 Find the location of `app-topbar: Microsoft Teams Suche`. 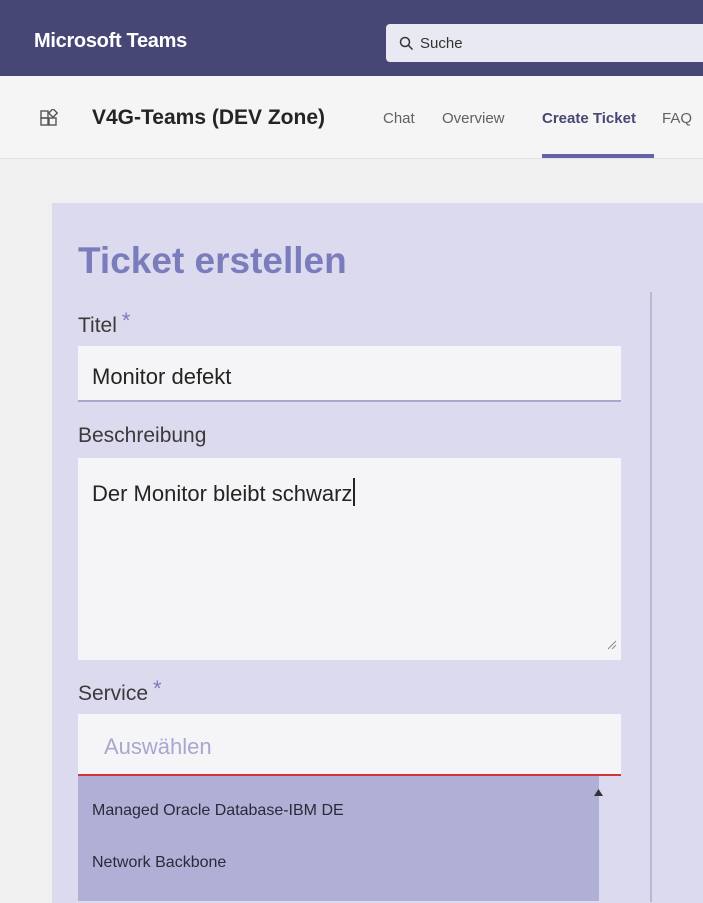

app-topbar: Microsoft Teams Suche is located at coordinates (351, 38).